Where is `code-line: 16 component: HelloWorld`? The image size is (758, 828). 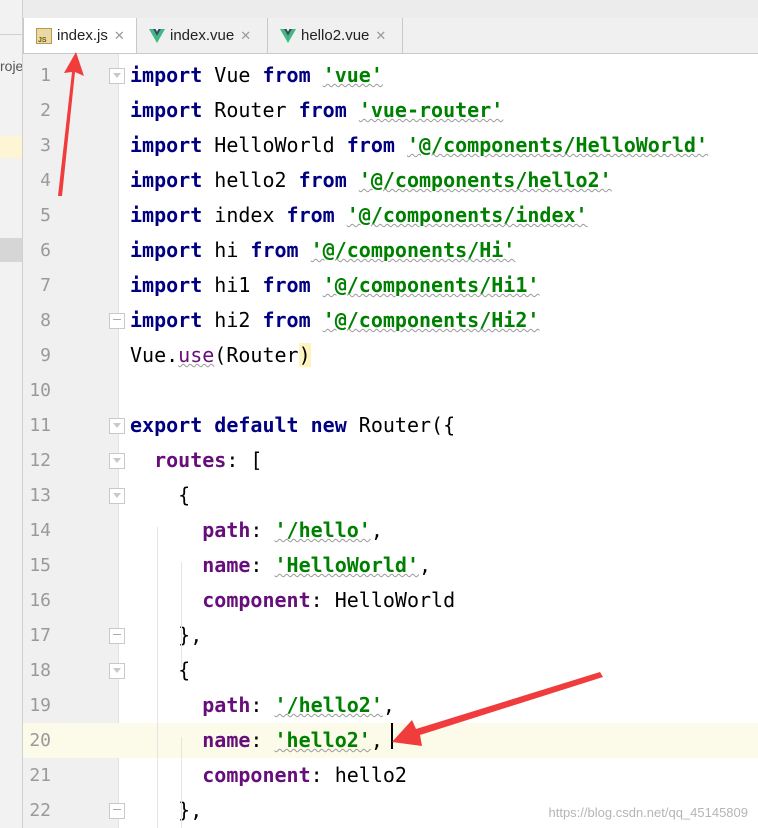
code-line: 16 component: HelloWorld is located at coordinates (390, 600).